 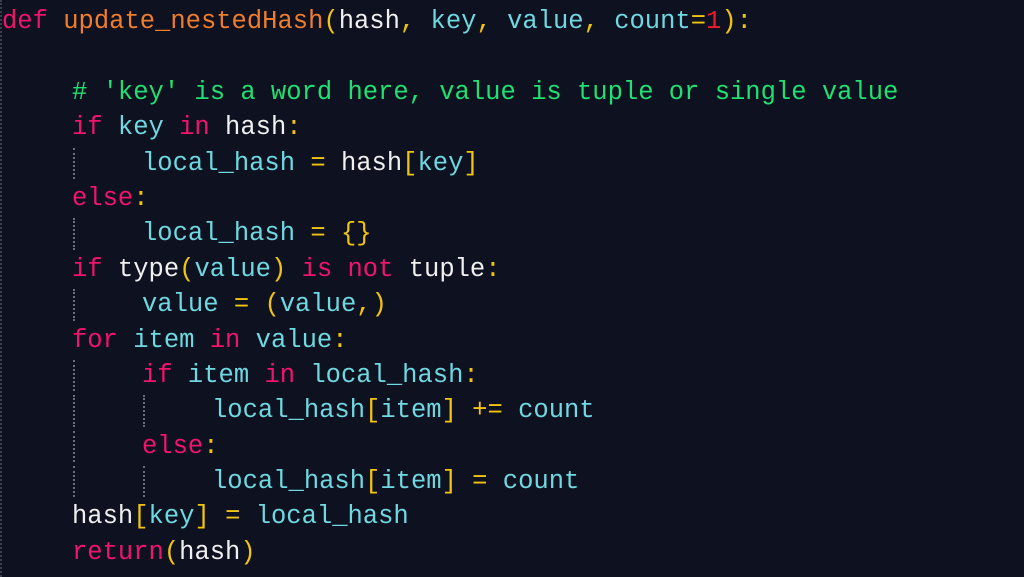 I want to click on code-line: local_hash[item] = count, so click(x=450, y=481).